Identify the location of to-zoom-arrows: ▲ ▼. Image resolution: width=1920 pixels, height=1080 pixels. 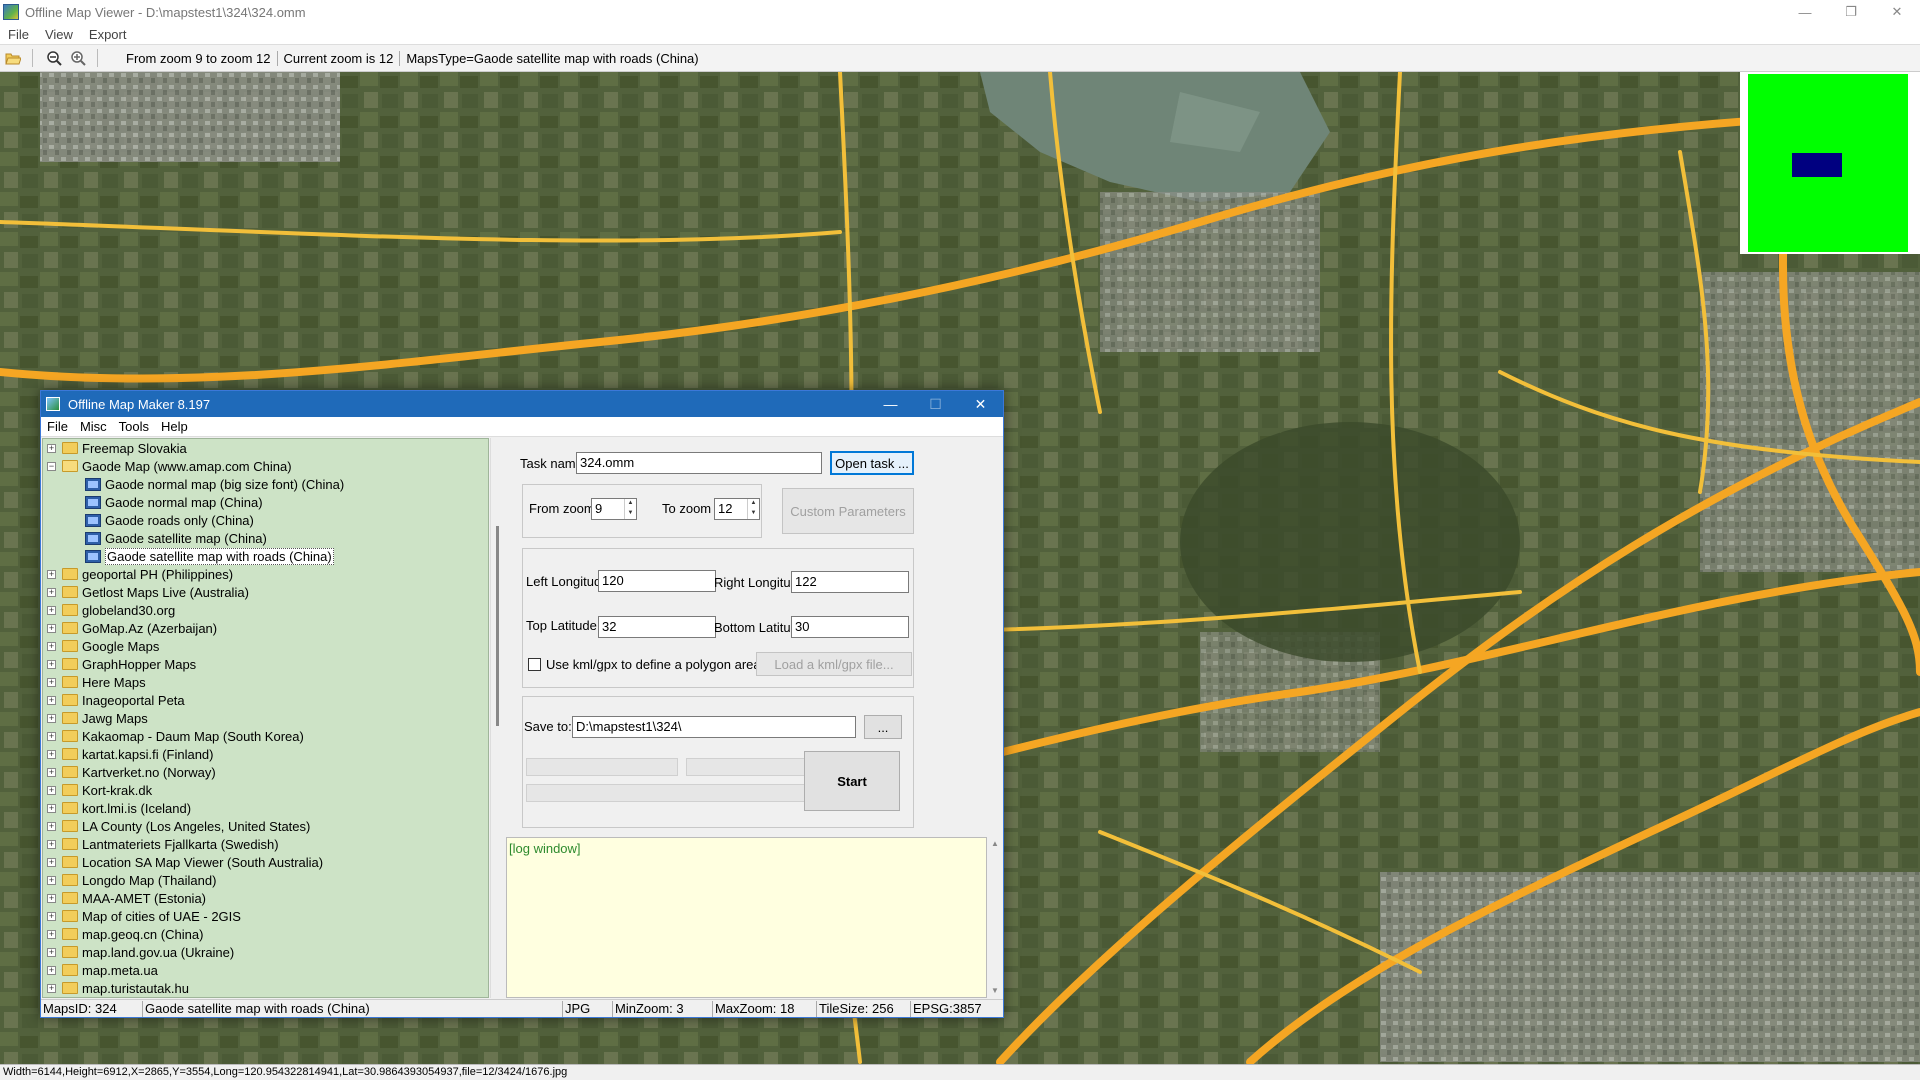
(753, 509).